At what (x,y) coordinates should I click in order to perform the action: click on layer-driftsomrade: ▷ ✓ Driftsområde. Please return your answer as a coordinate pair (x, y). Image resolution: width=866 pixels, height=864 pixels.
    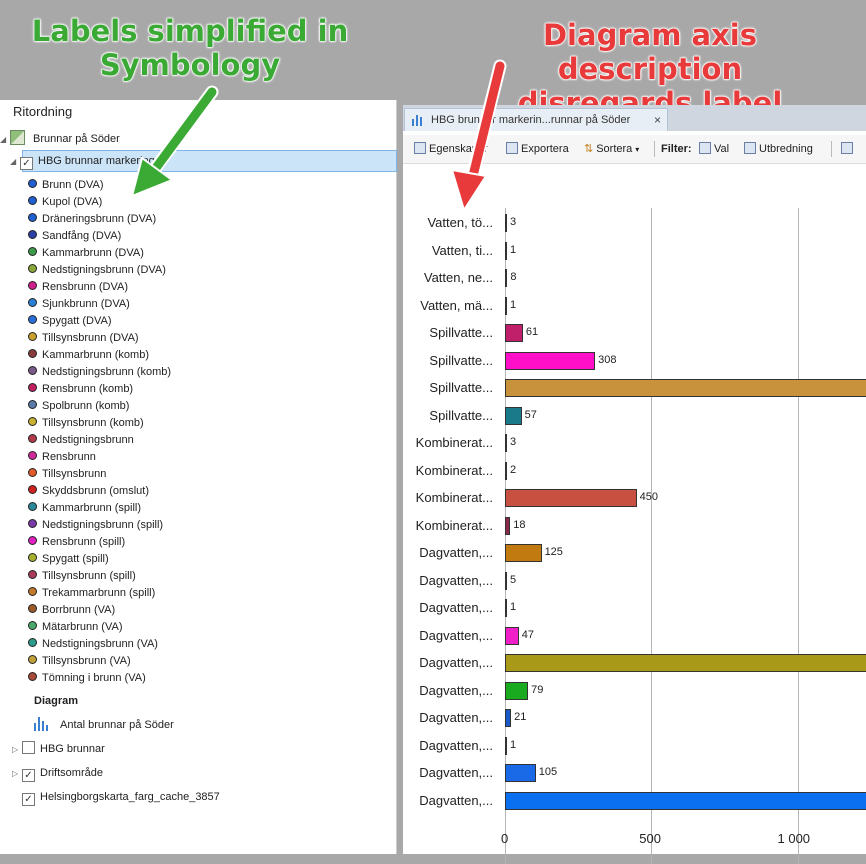
    Looking at the image, I should click on (57, 773).